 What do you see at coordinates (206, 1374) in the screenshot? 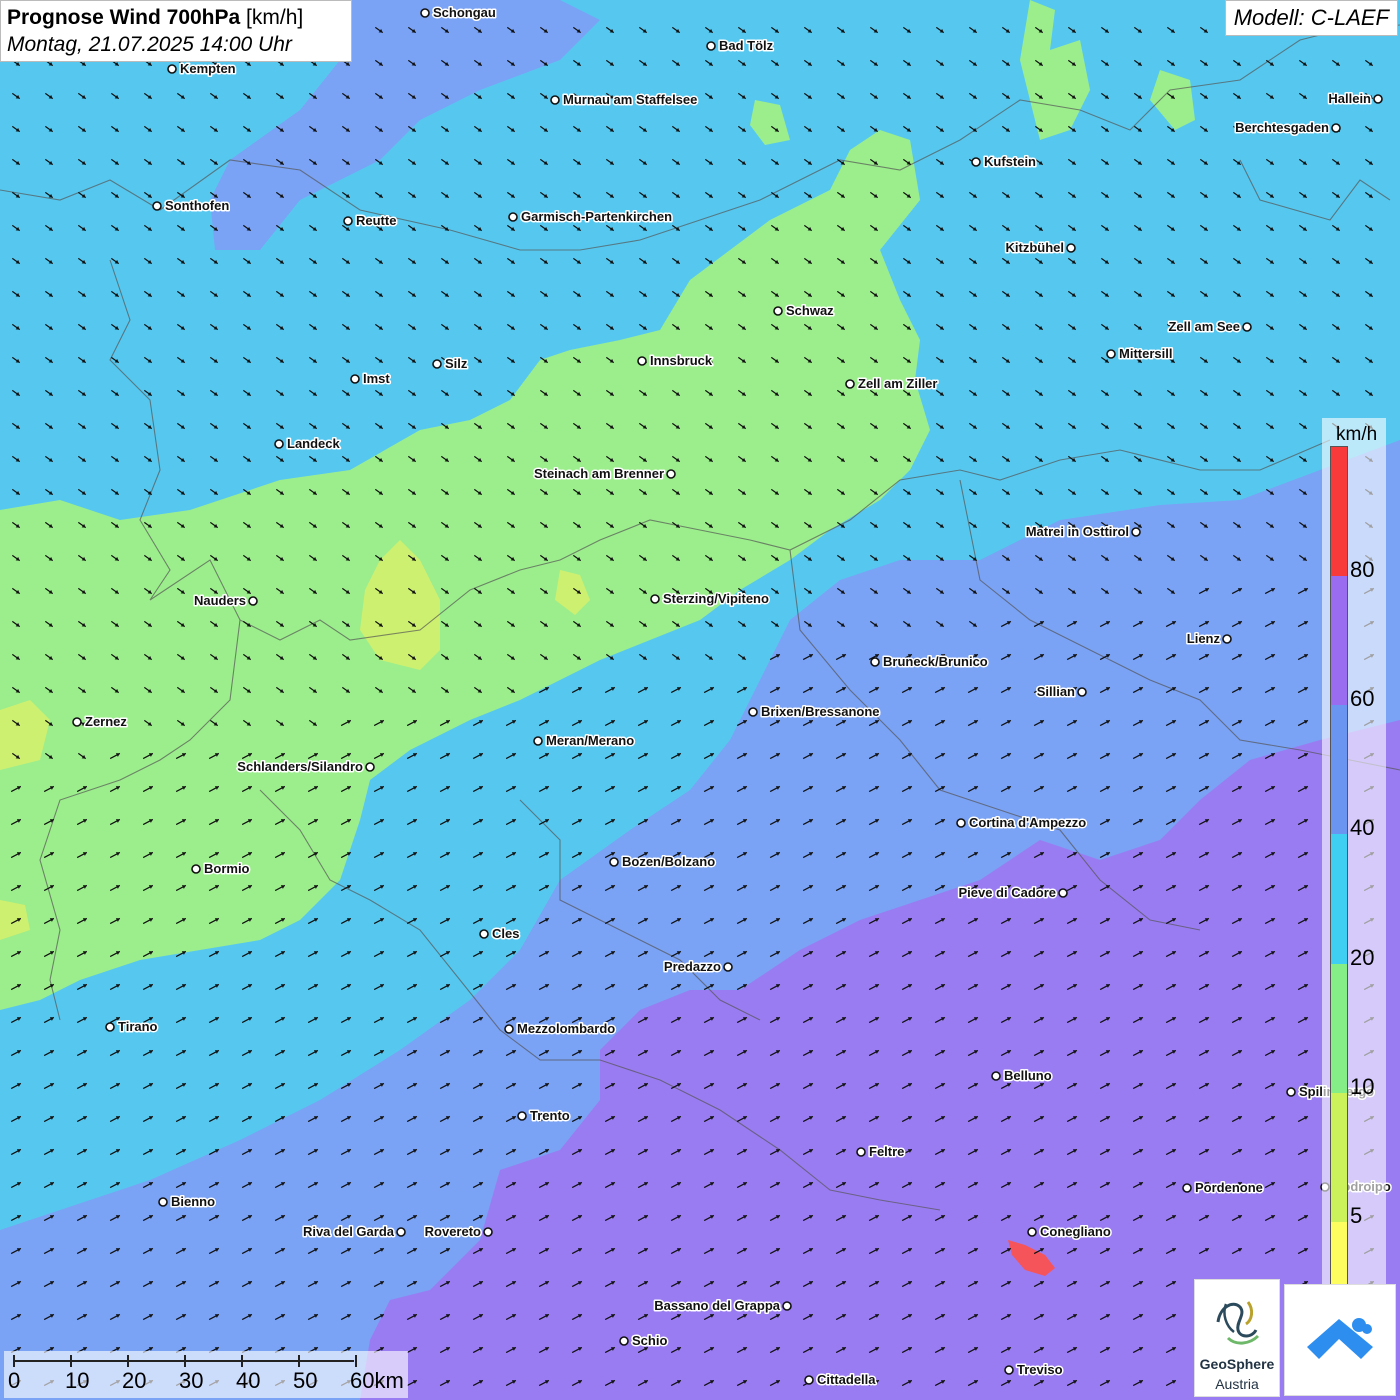
I see `scale-bar: 0 10 20 30 40 50 60km` at bounding box center [206, 1374].